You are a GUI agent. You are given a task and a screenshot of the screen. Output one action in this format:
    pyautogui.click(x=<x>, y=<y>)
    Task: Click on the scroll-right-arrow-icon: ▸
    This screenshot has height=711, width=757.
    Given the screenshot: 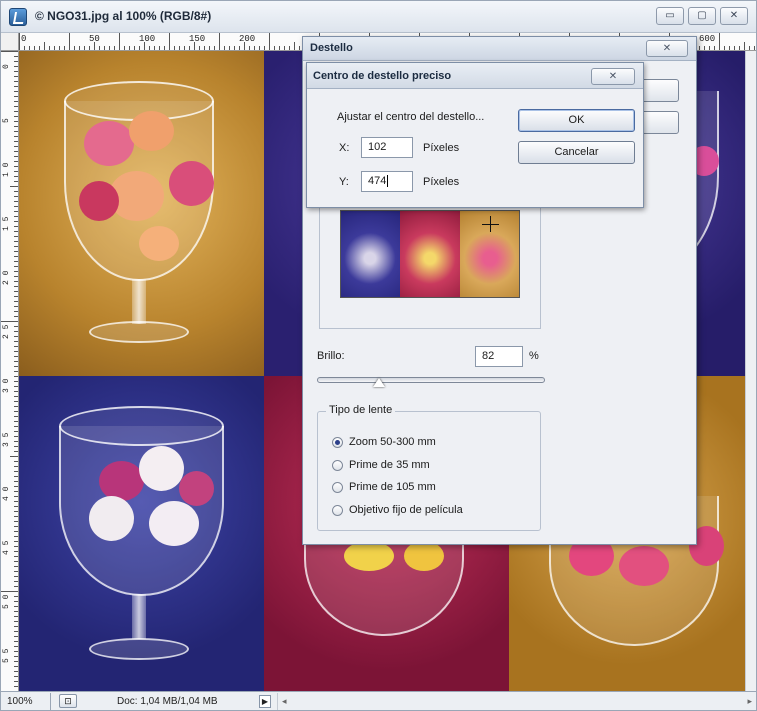 What is the action you would take?
    pyautogui.click(x=749, y=701)
    